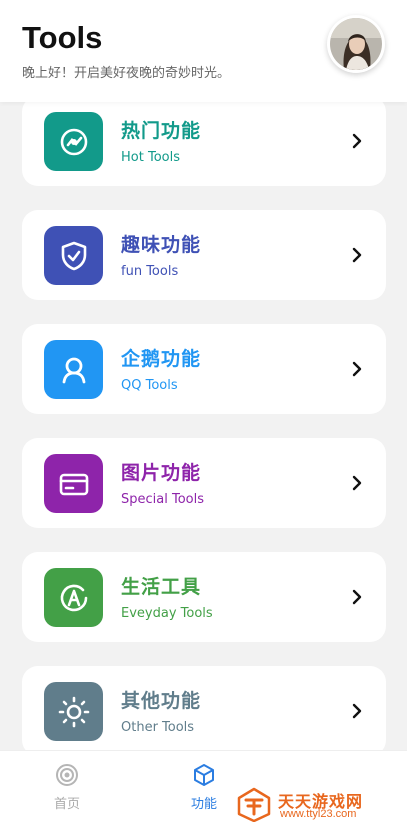 This screenshot has height=828, width=407. Describe the element at coordinates (158, 727) in the screenshot. I see `card-subtitle: Other Tools` at that location.